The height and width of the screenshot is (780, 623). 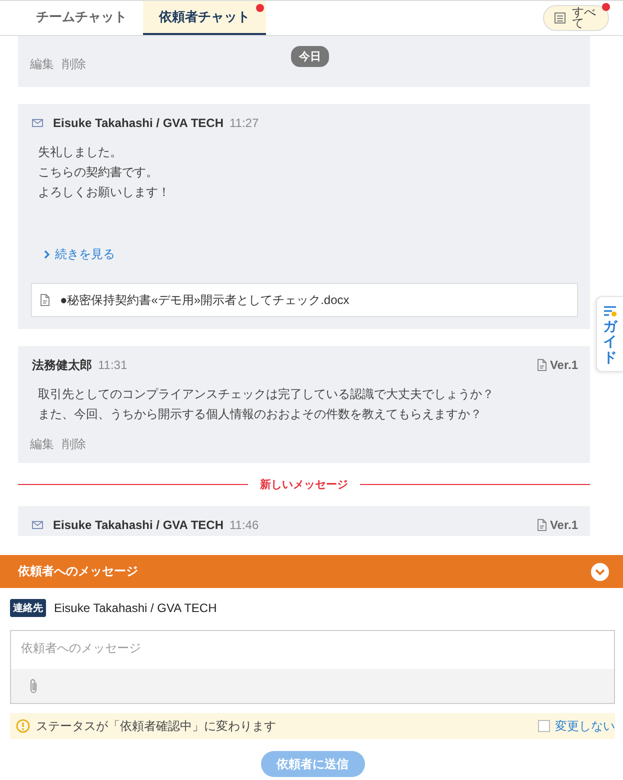 What do you see at coordinates (311, 571) in the screenshot?
I see `composer-header: 依頼者へのメッセージ` at bounding box center [311, 571].